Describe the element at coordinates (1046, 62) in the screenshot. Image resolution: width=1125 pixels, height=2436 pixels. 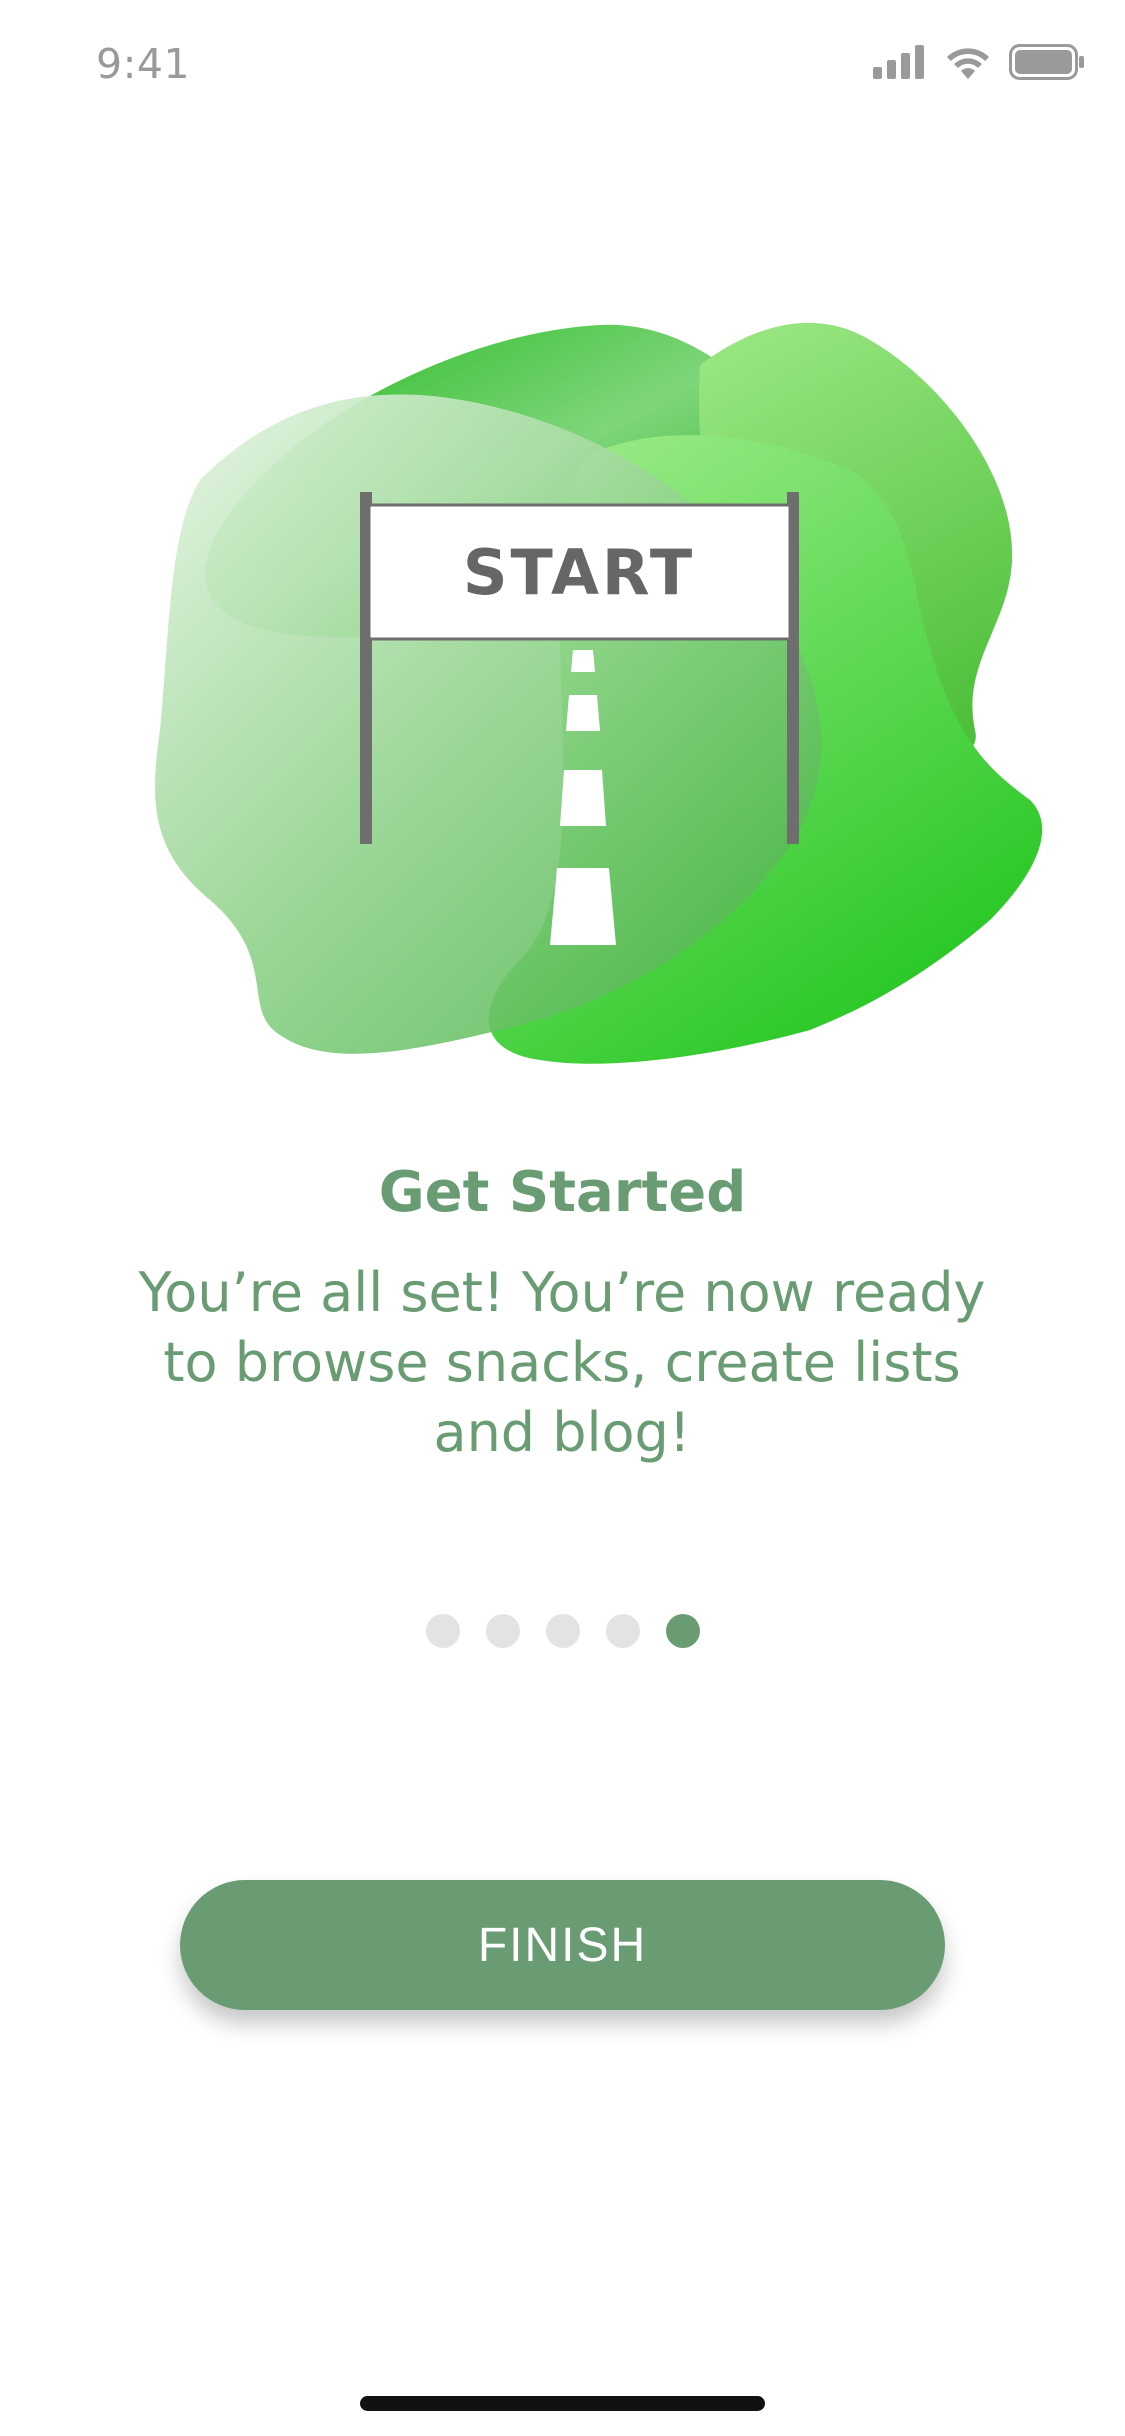
I see `battery-icon` at that location.